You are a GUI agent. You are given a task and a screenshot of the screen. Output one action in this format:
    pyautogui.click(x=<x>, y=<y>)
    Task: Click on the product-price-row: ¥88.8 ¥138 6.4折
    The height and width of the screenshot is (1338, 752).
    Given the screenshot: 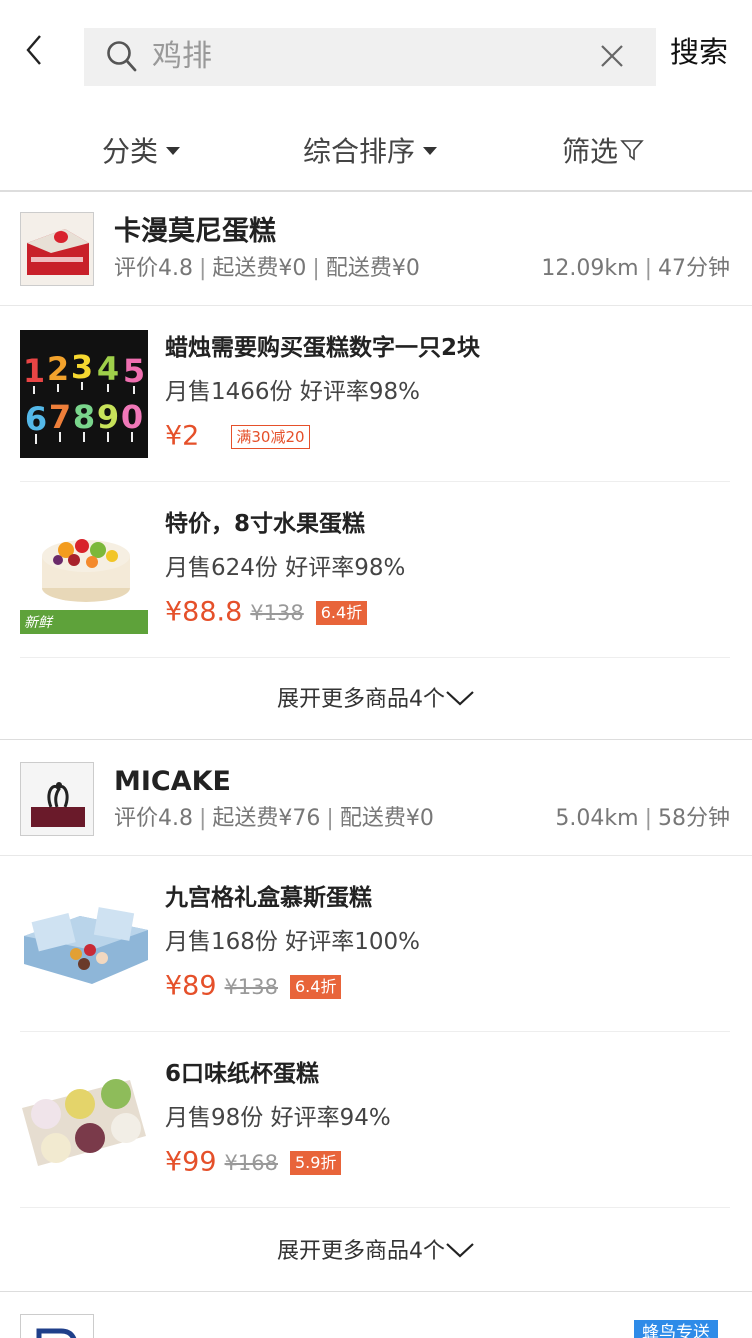 What is the action you would take?
    pyautogui.click(x=266, y=612)
    